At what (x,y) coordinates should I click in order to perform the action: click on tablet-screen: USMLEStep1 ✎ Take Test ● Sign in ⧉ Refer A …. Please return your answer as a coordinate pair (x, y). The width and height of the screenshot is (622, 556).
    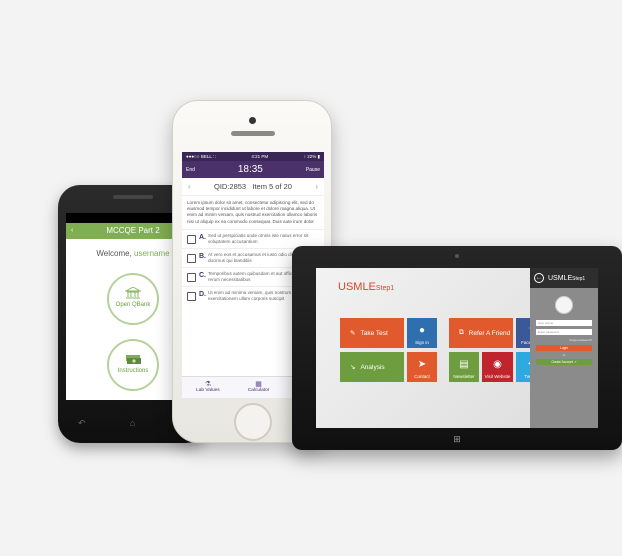
    Looking at the image, I should click on (457, 348).